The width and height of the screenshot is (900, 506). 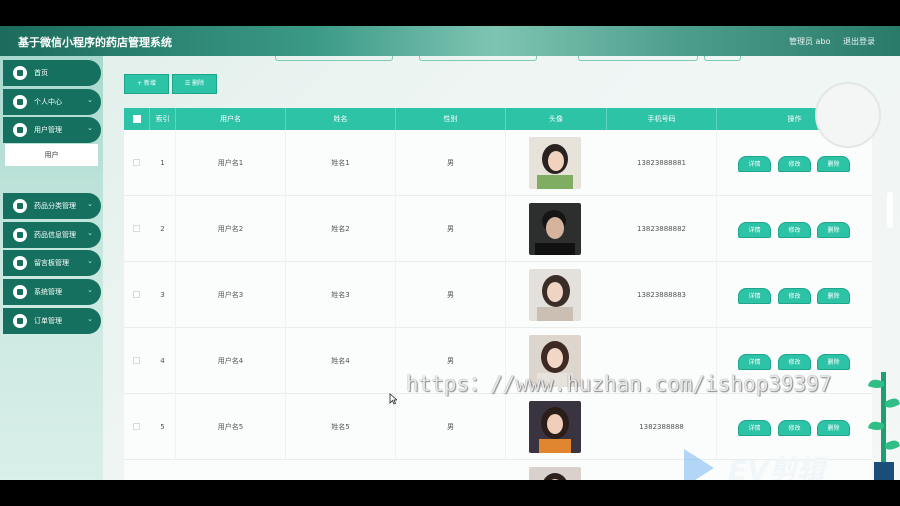 I want to click on admin-label: 管理员 abo, so click(x=810, y=41).